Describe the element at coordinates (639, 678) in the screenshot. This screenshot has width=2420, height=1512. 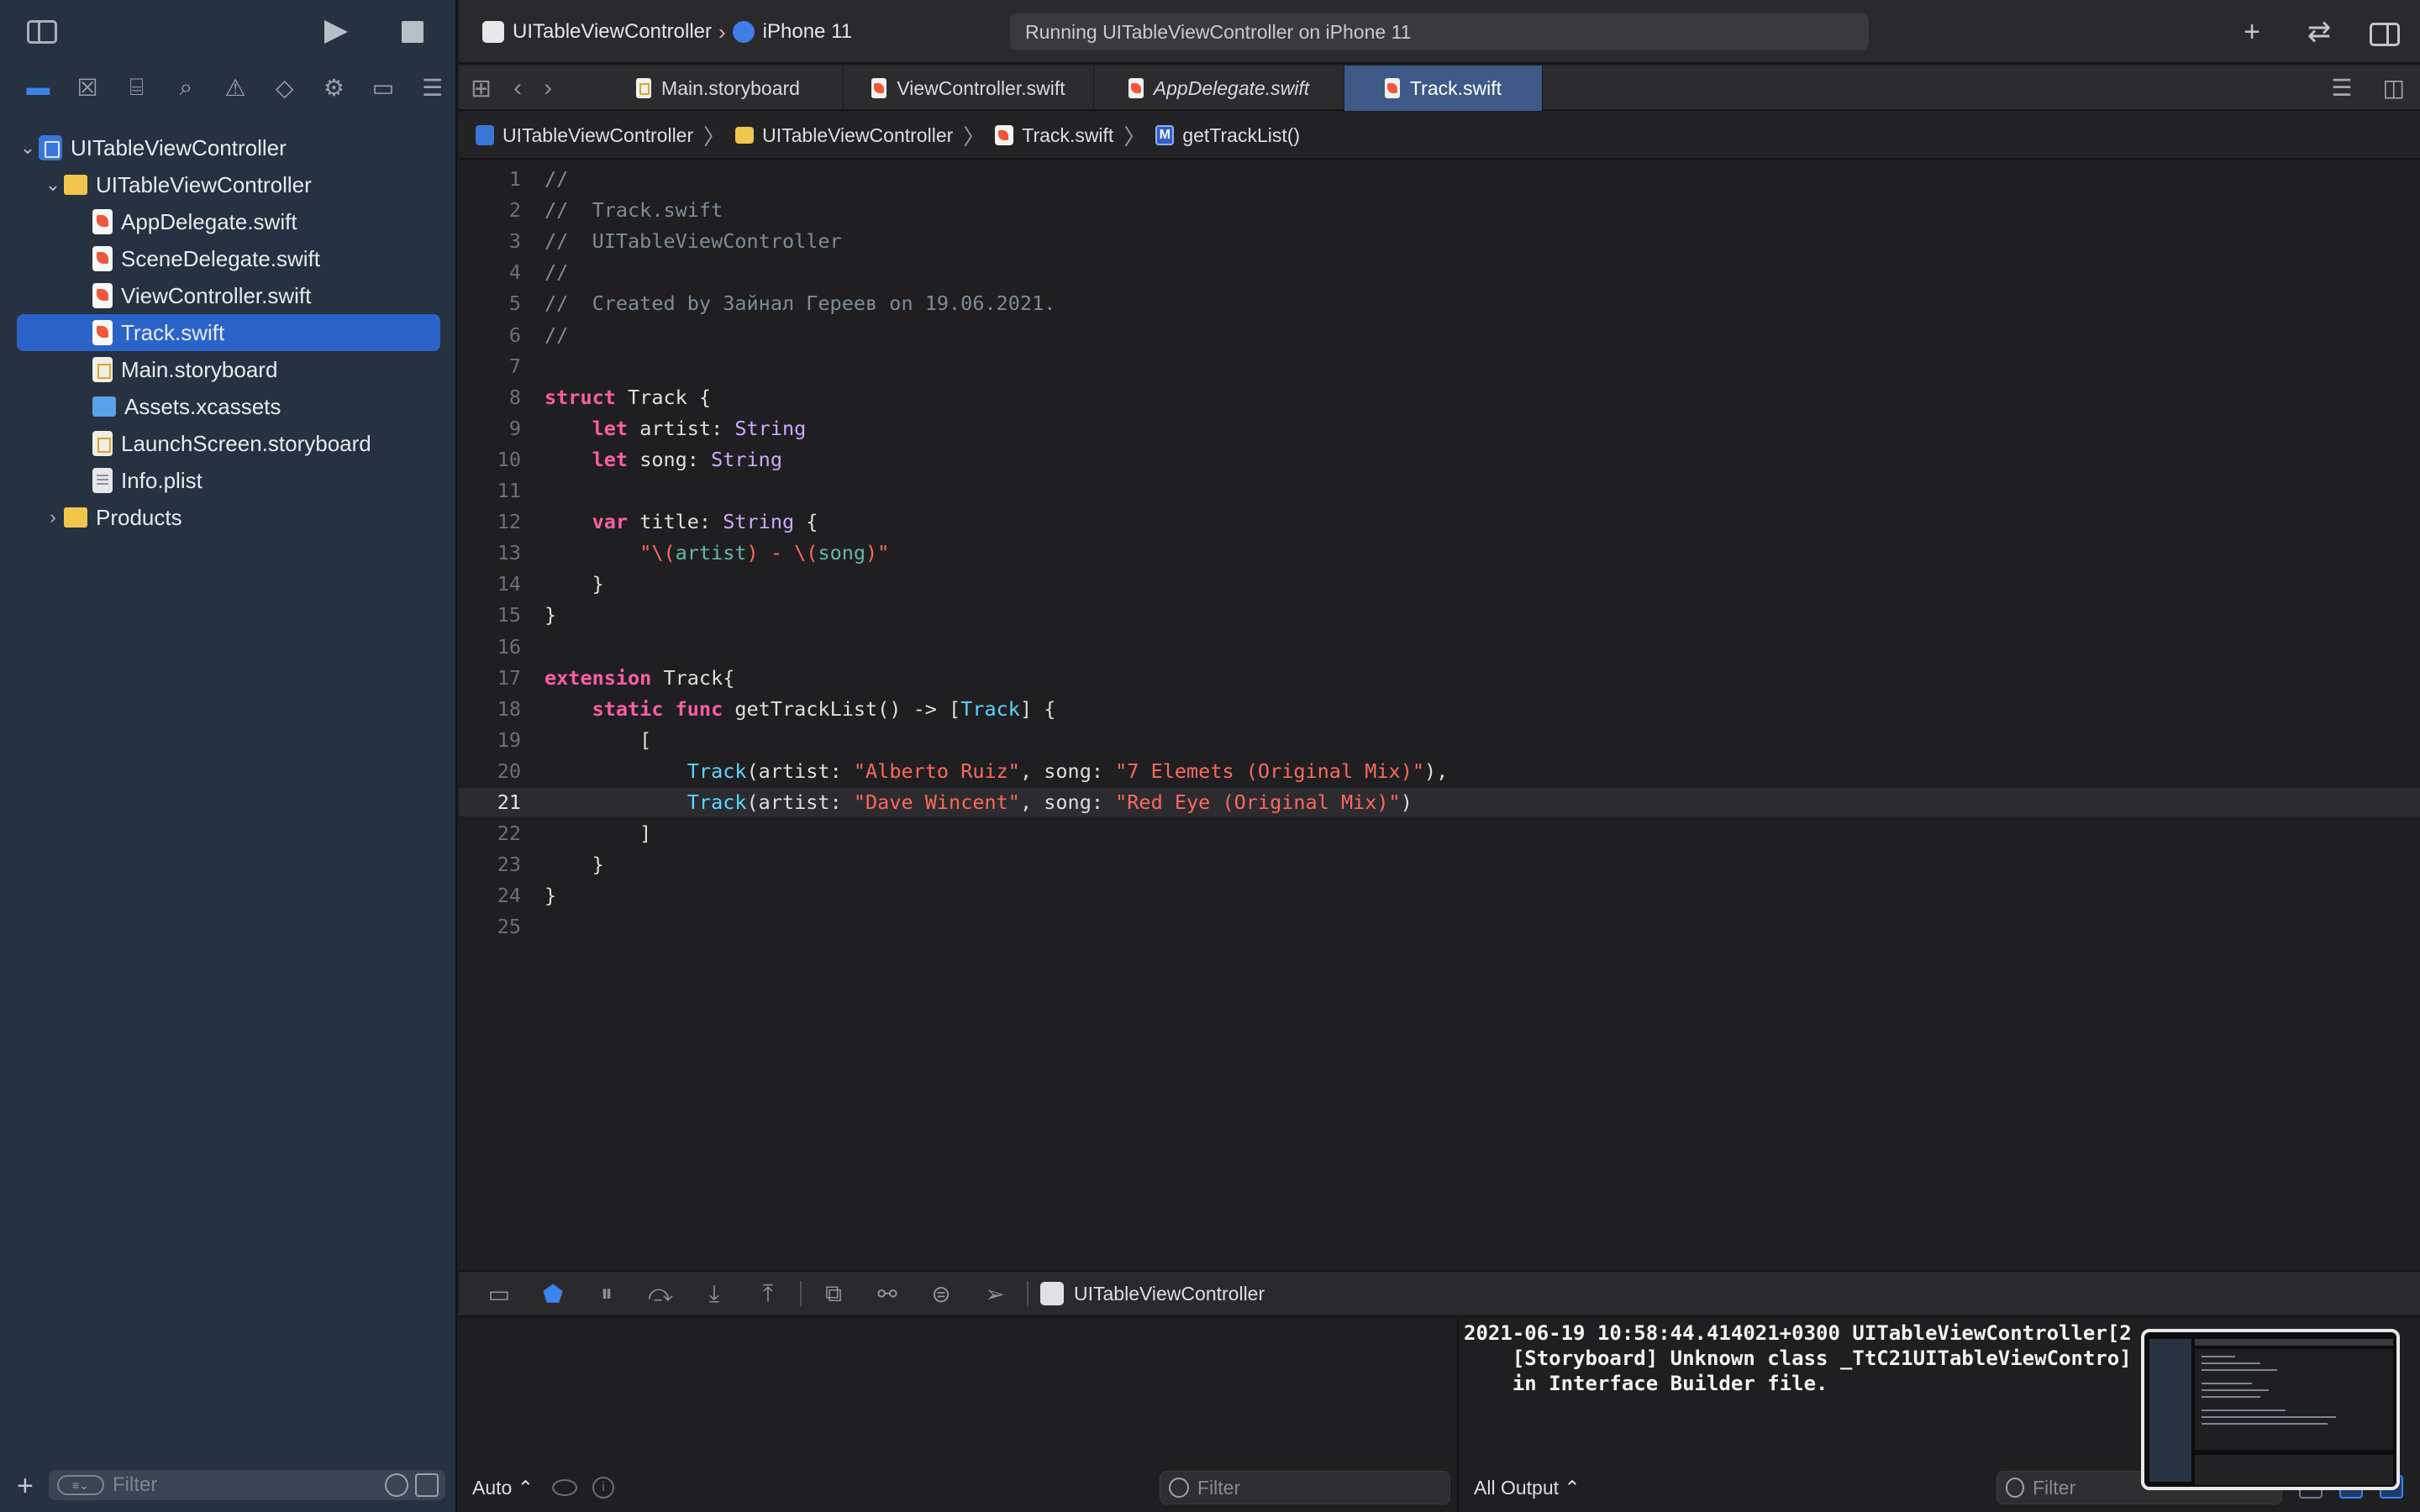
I see `code-text: extension Track{` at that location.